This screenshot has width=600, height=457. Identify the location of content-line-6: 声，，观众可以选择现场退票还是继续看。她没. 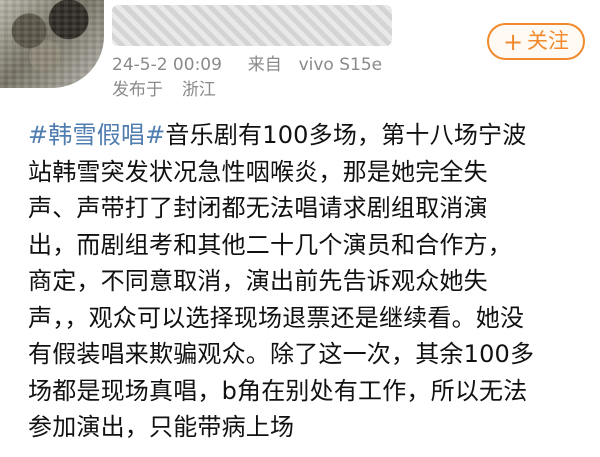
(276, 317).